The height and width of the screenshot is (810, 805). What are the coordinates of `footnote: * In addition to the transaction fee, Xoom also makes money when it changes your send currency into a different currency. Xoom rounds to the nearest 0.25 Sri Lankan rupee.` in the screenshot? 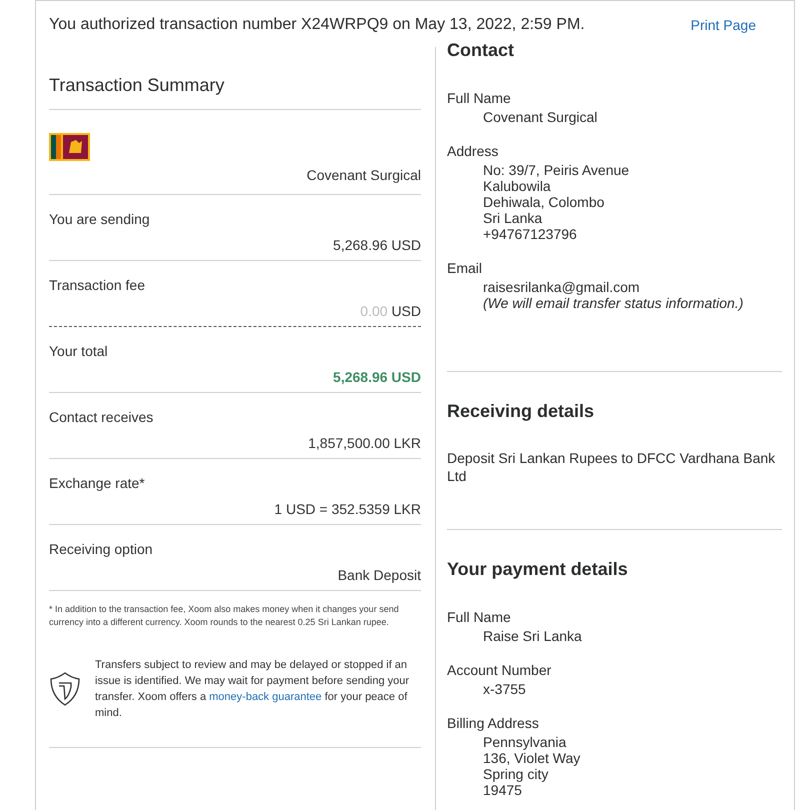 It's located at (224, 616).